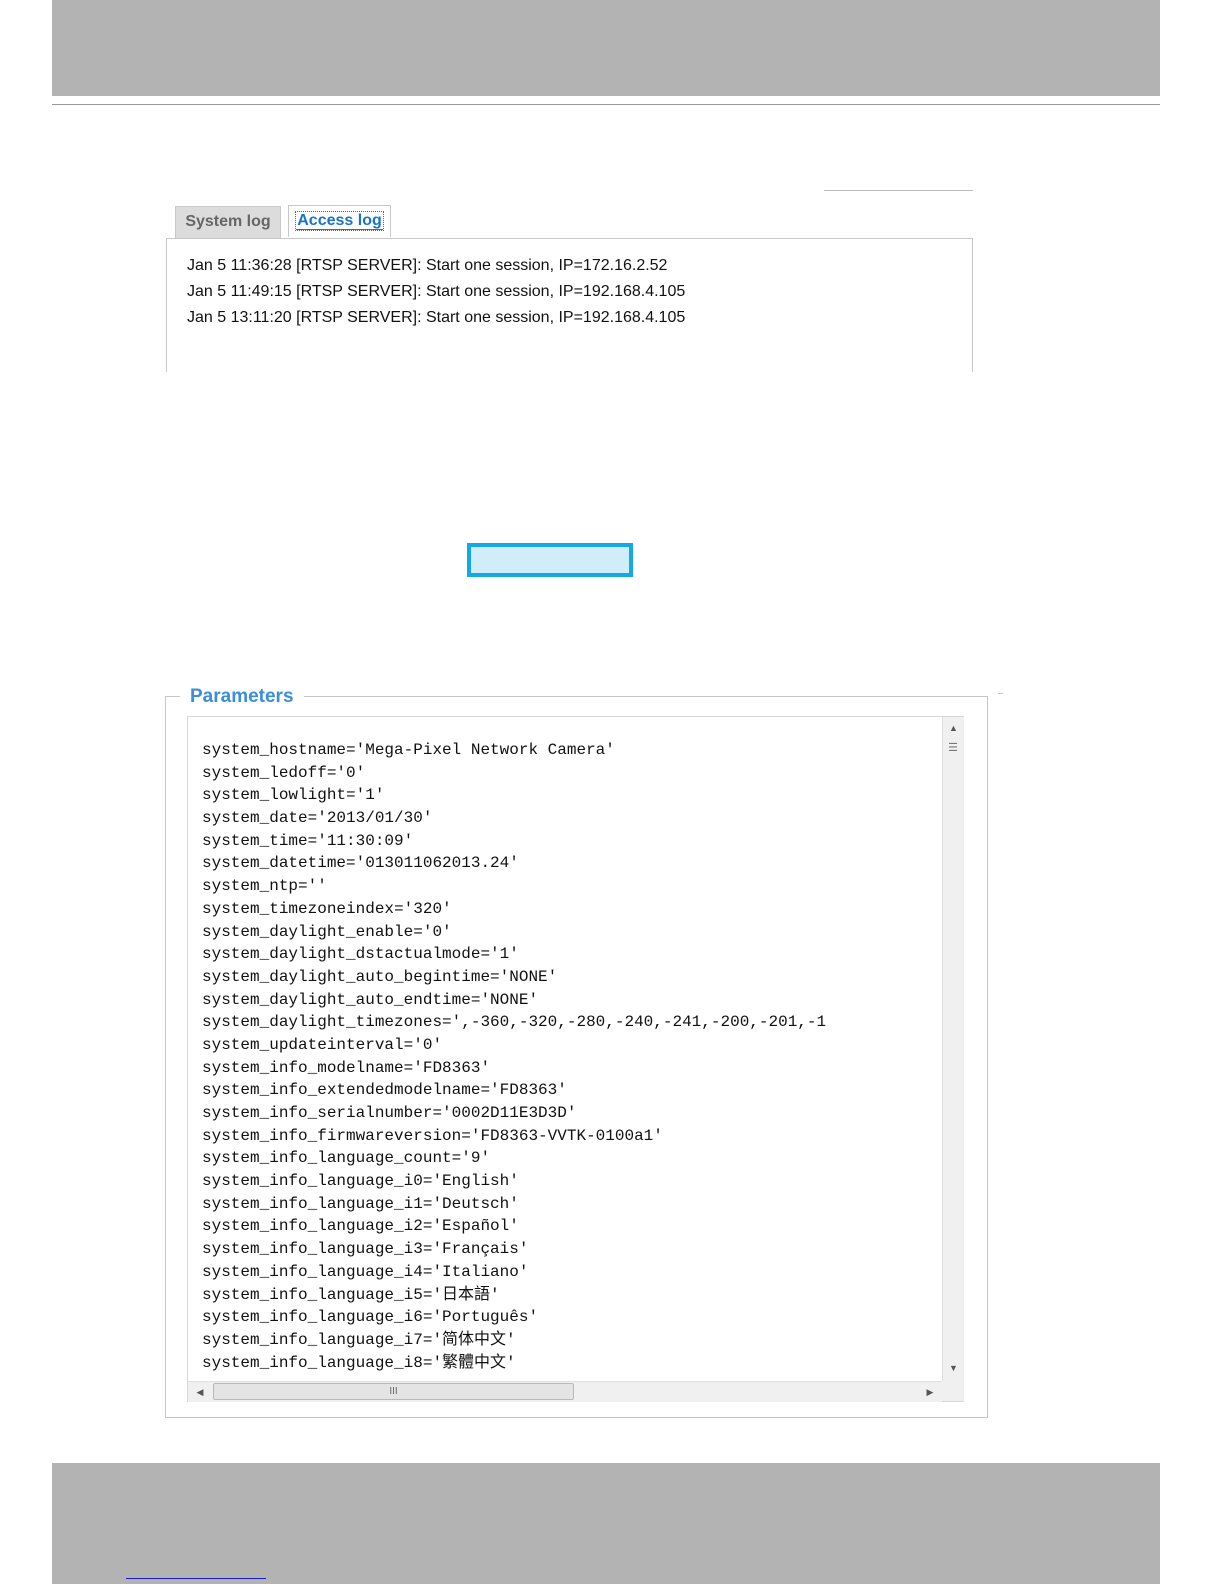 This screenshot has height=1584, width=1224. I want to click on tab-system-log: System log, so click(228, 222).